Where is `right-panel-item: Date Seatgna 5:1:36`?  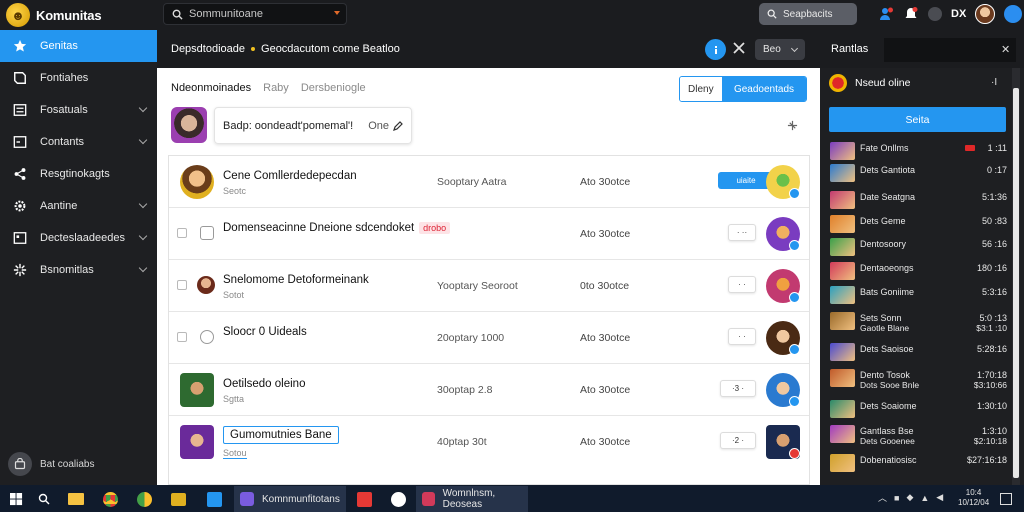 right-panel-item: Date Seatgna 5:1:36 is located at coordinates (919, 200).